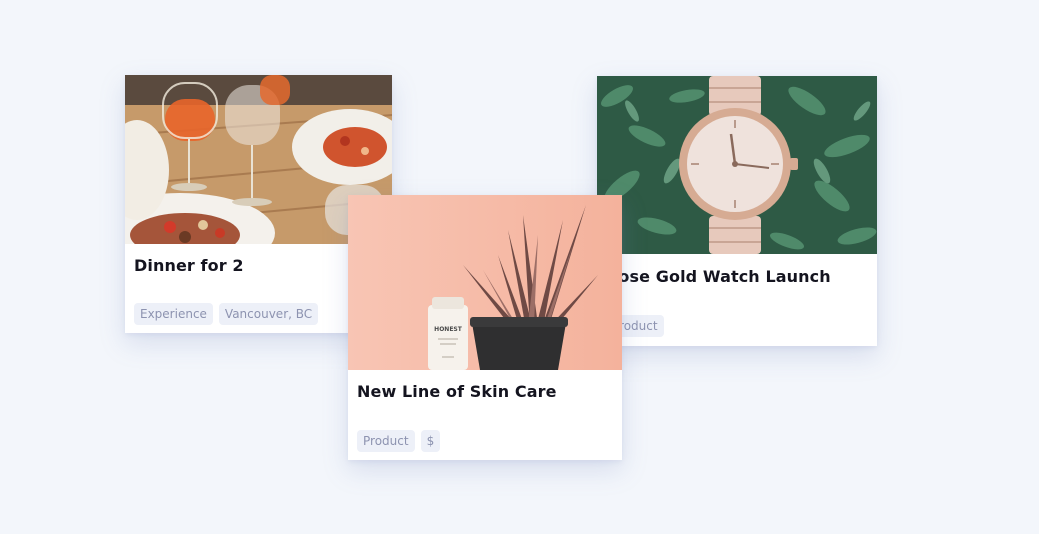 This screenshot has height=534, width=1039. What do you see at coordinates (737, 165) in the screenshot?
I see `watch-photo` at bounding box center [737, 165].